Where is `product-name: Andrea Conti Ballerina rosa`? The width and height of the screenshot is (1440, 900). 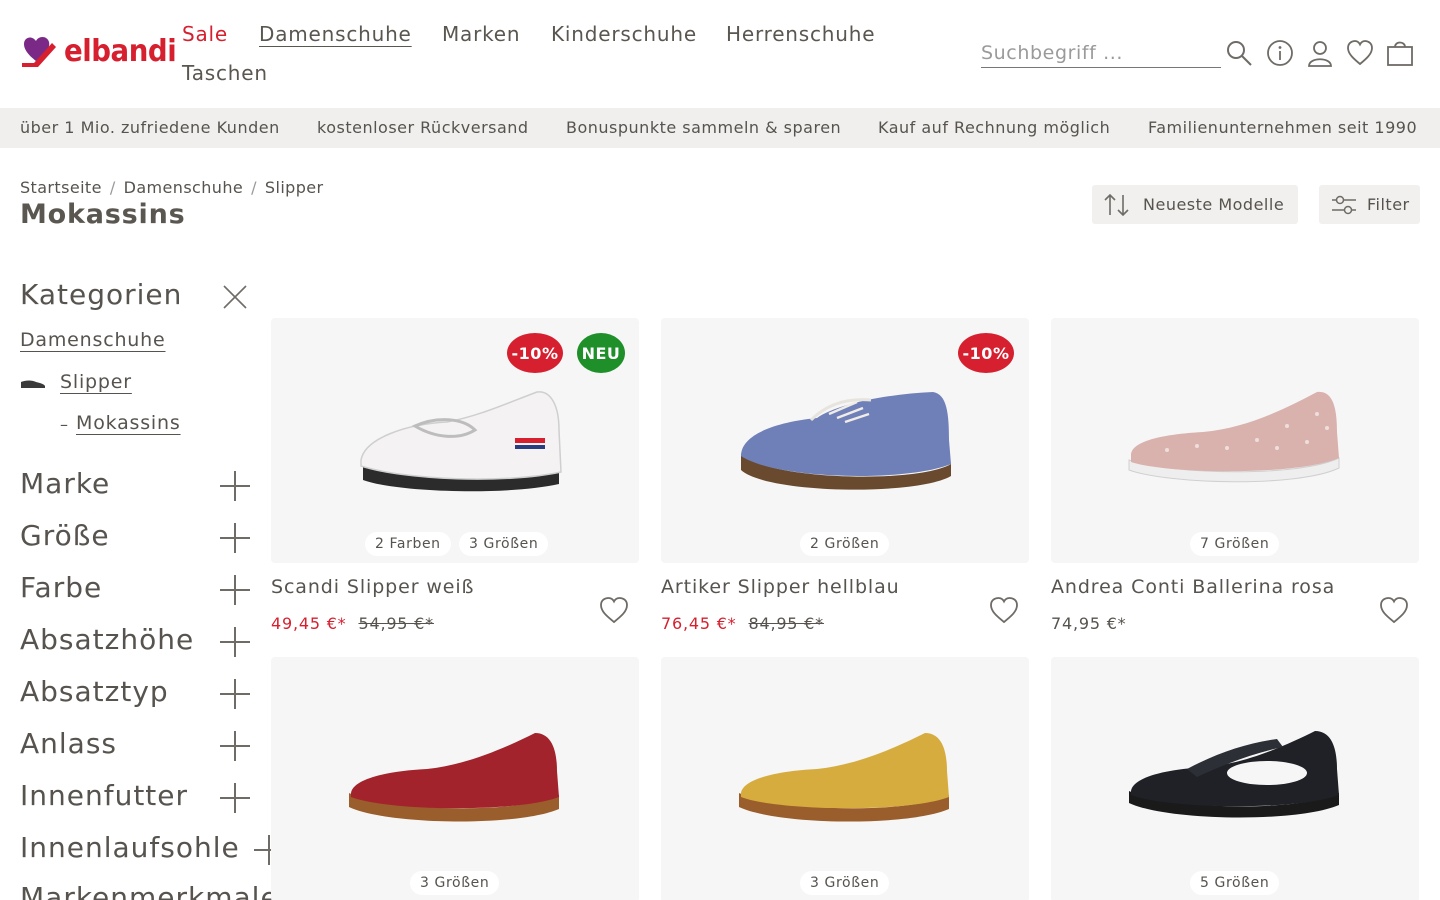
product-name: Andrea Conti Ballerina rosa is located at coordinates (1193, 587).